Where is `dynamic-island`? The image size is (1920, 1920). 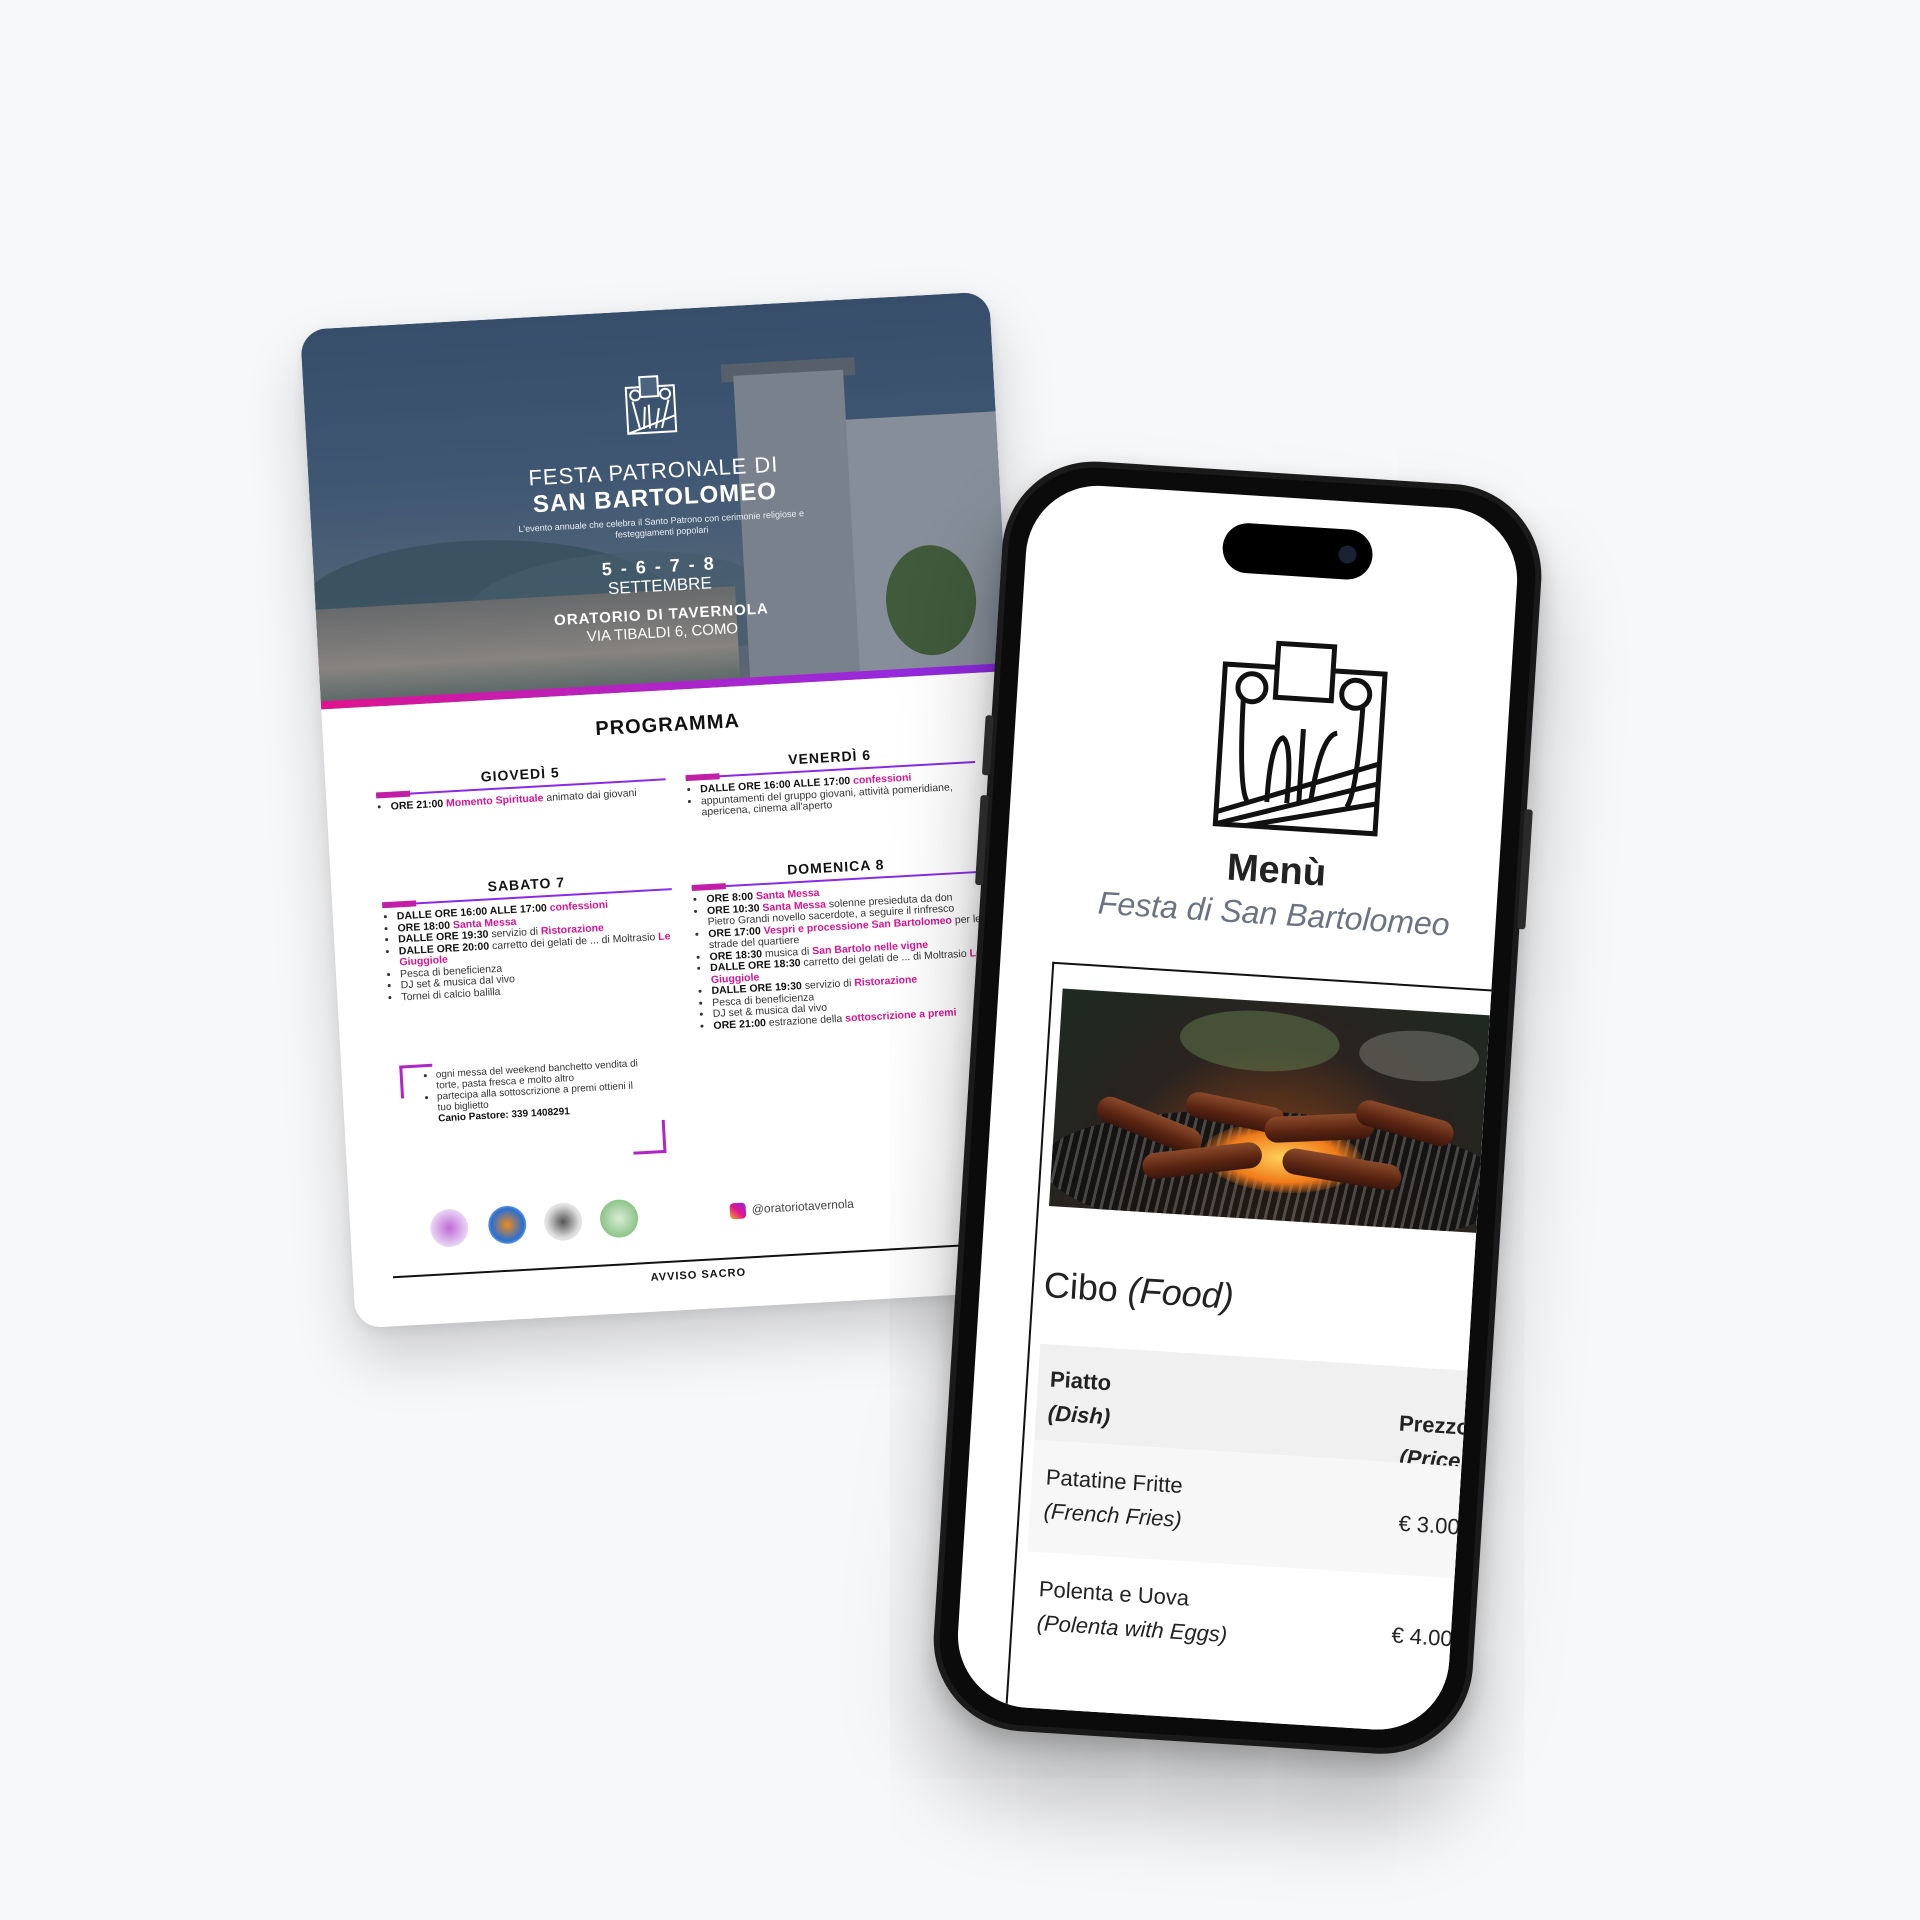 dynamic-island is located at coordinates (1298, 551).